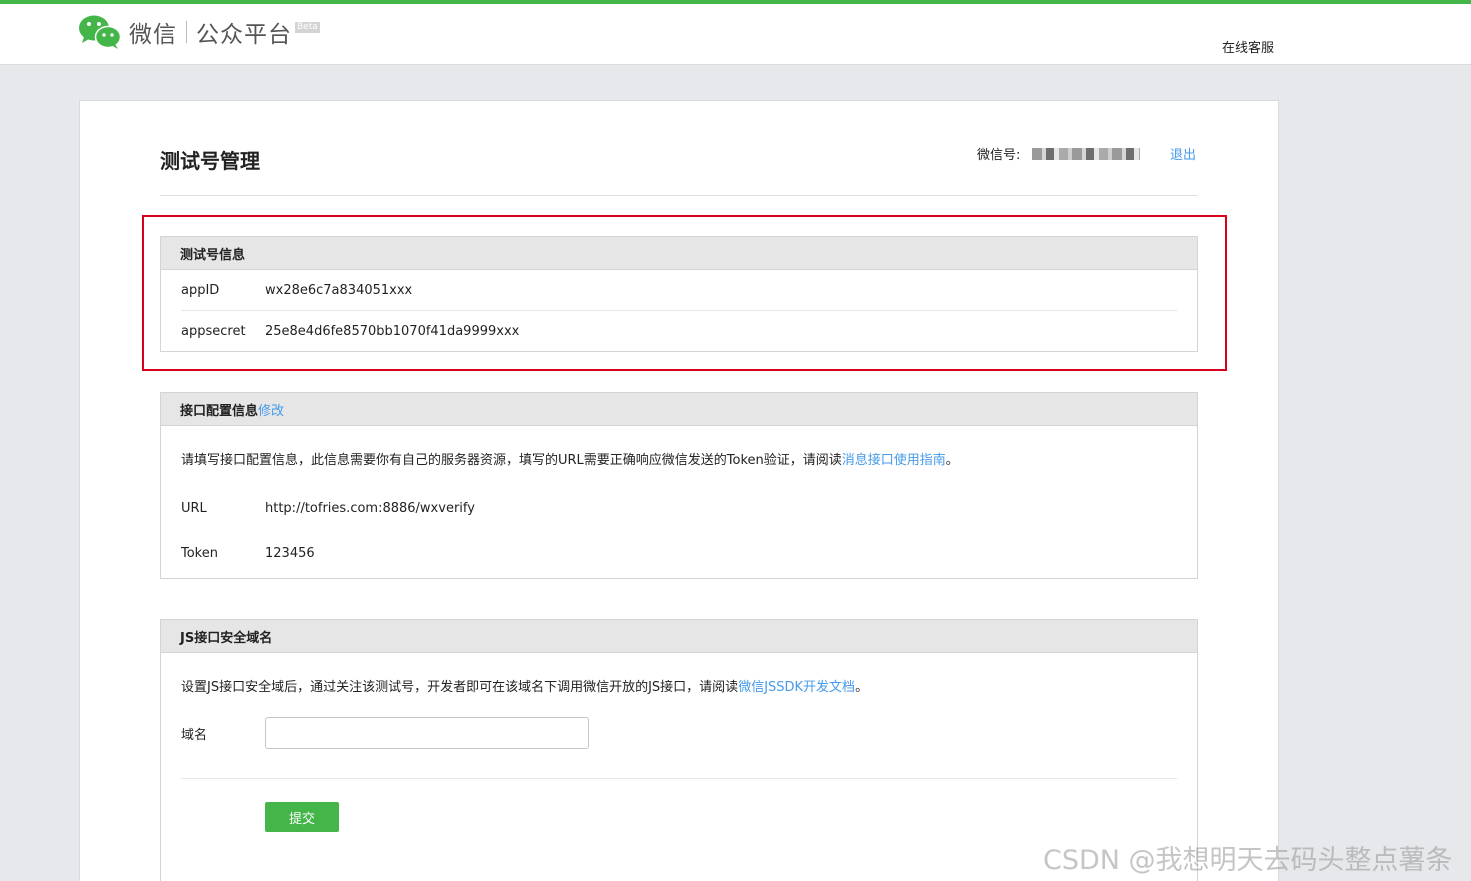  Describe the element at coordinates (679, 636) in the screenshot. I see `js-domain-panel-title: JS接口安全域名` at that location.